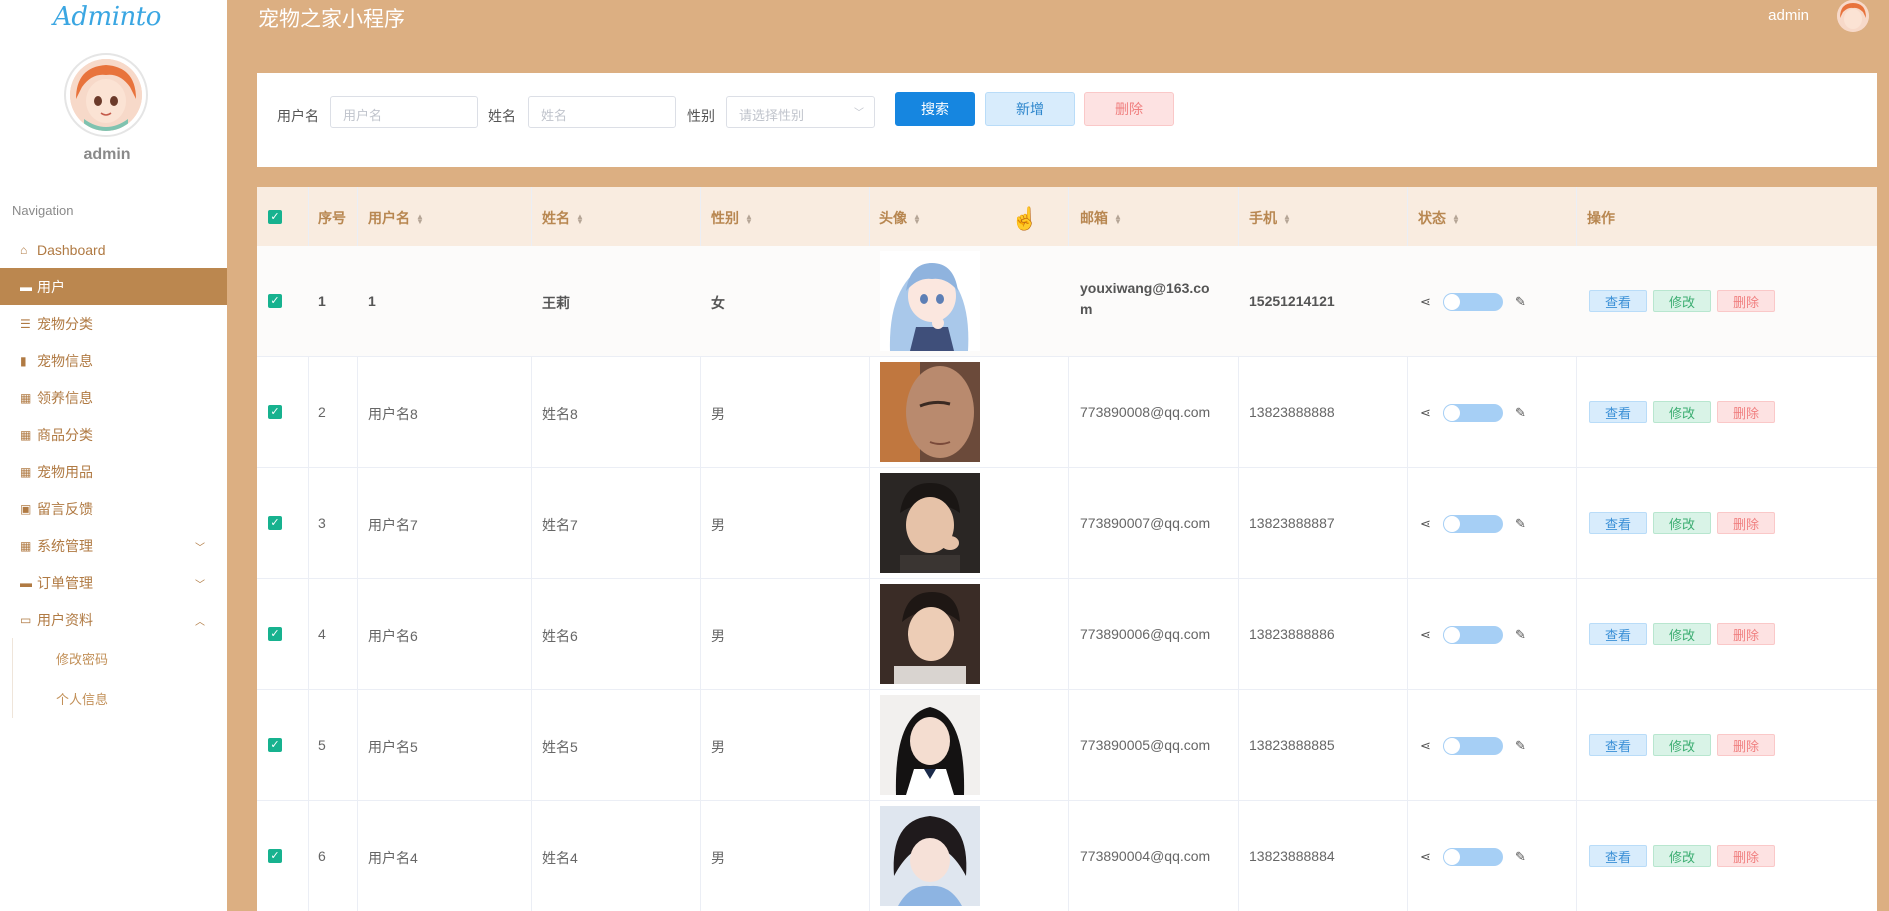  What do you see at coordinates (1439, 218) in the screenshot?
I see `header-status: 状态 ▲ ▼` at bounding box center [1439, 218].